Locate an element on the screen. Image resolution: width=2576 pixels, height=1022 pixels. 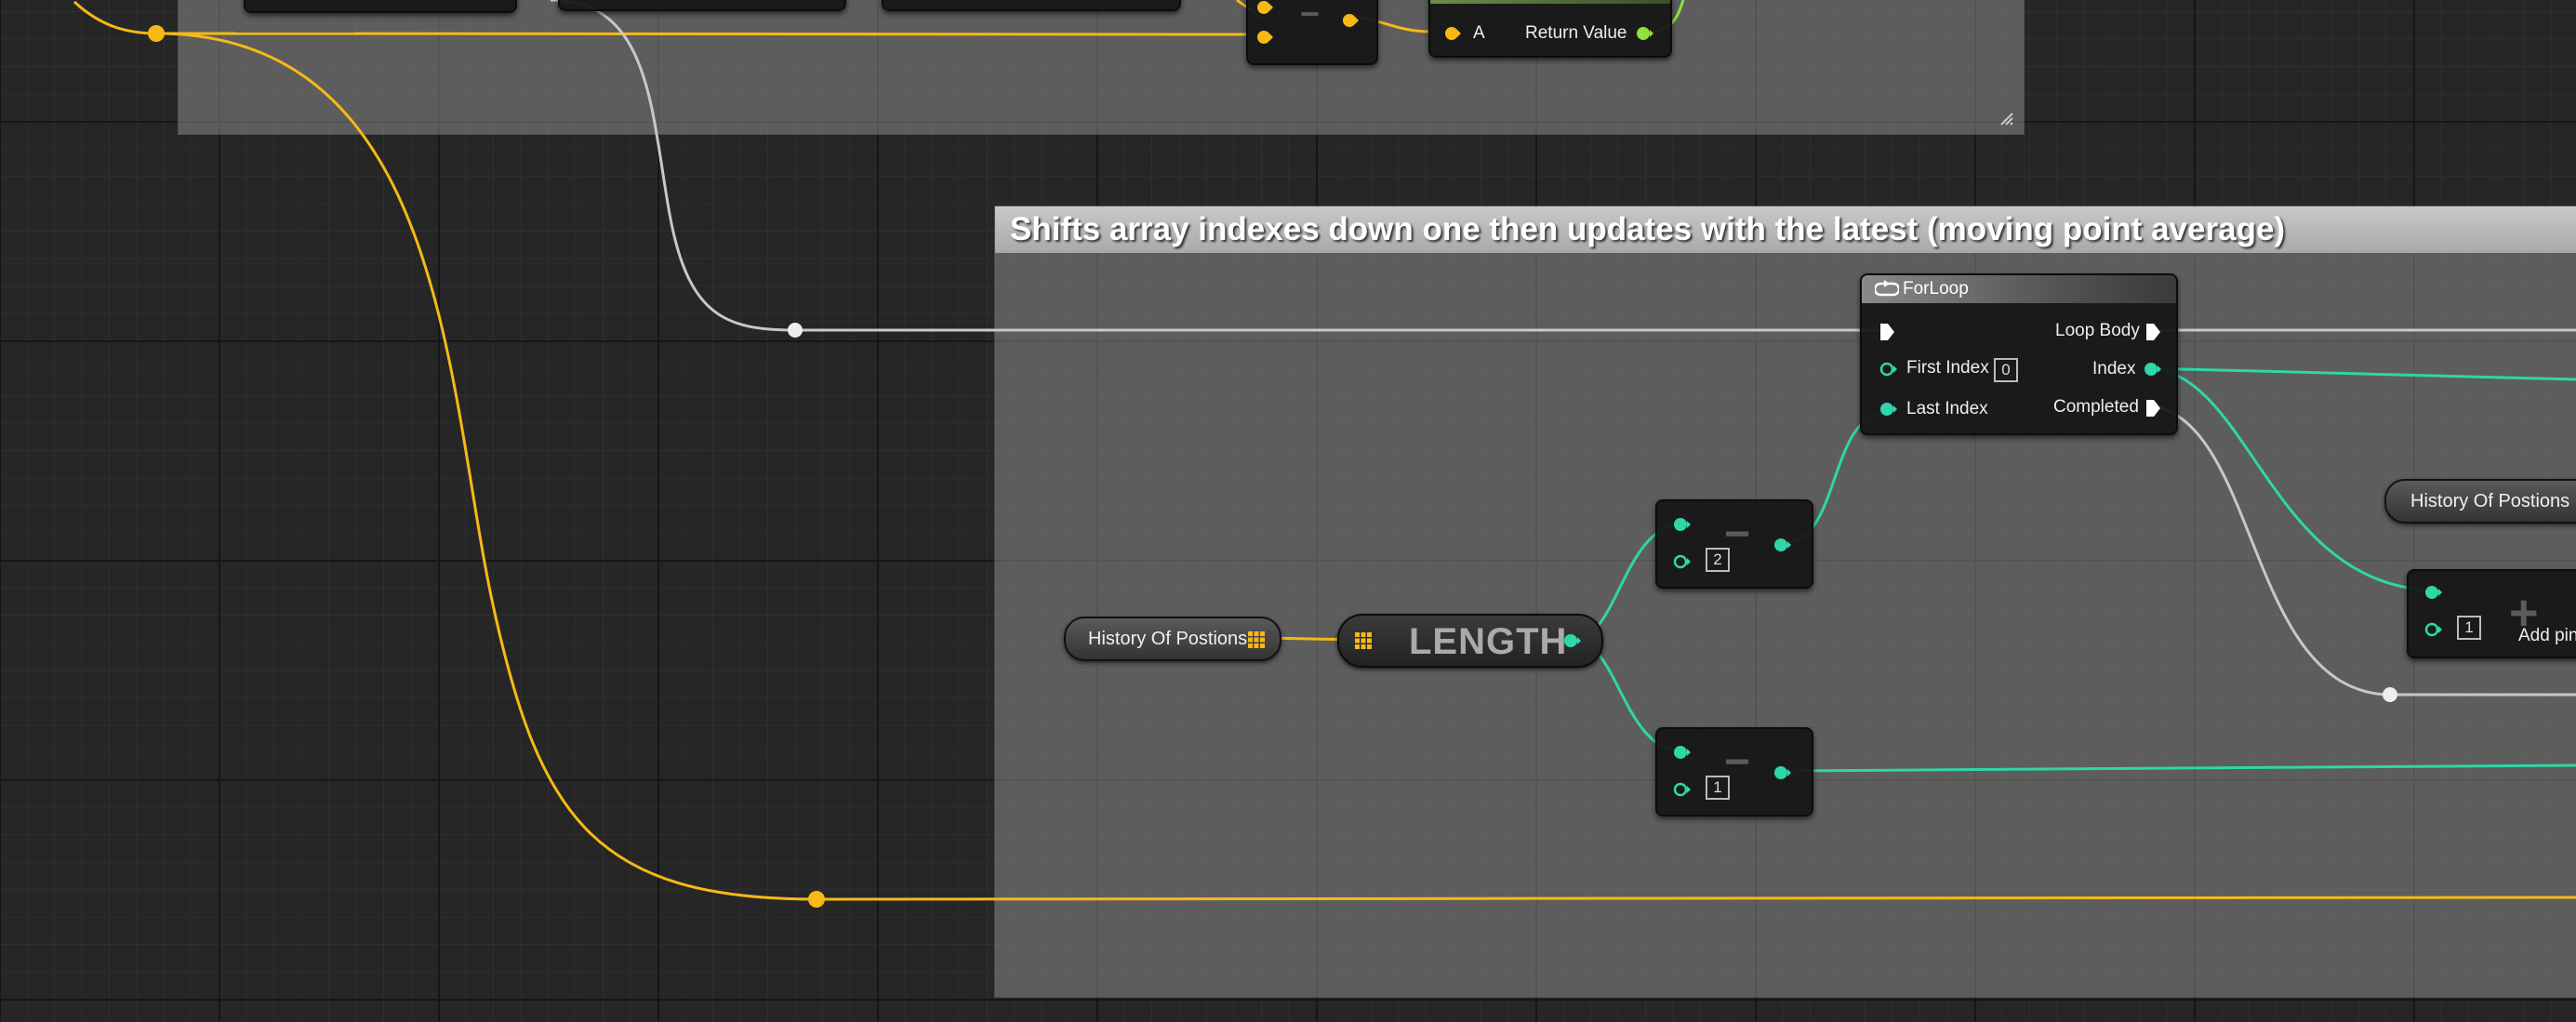
subtract-node-bottom: 1 − is located at coordinates (1734, 772).